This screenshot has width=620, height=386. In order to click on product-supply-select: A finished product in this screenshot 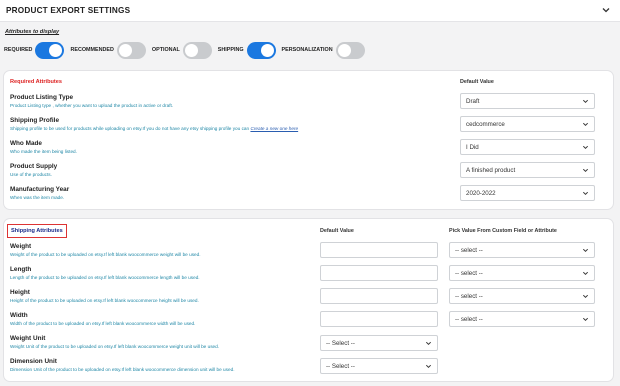, I will do `click(527, 170)`.